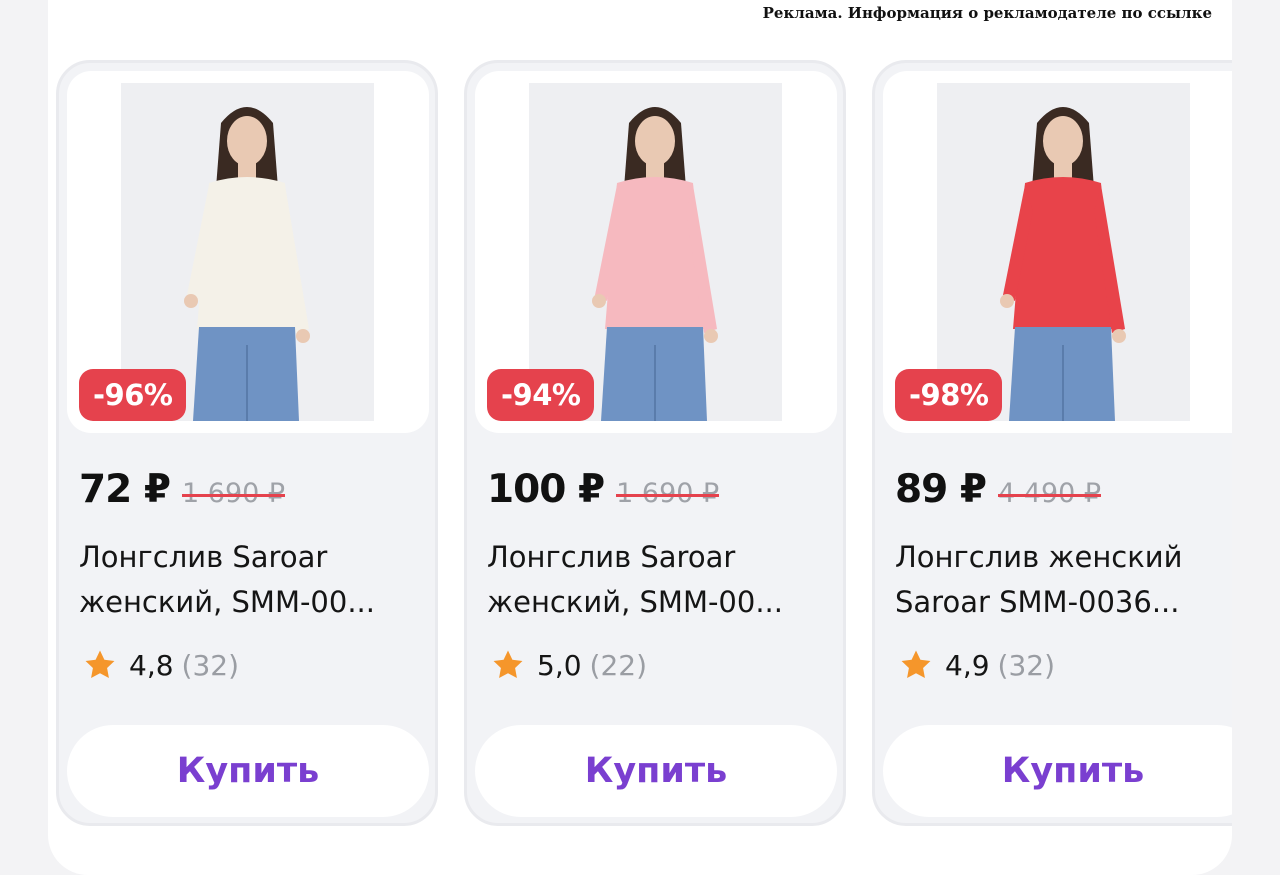 The image size is (1280, 875). I want to click on rating-row: 4,8 (32), so click(161, 665).